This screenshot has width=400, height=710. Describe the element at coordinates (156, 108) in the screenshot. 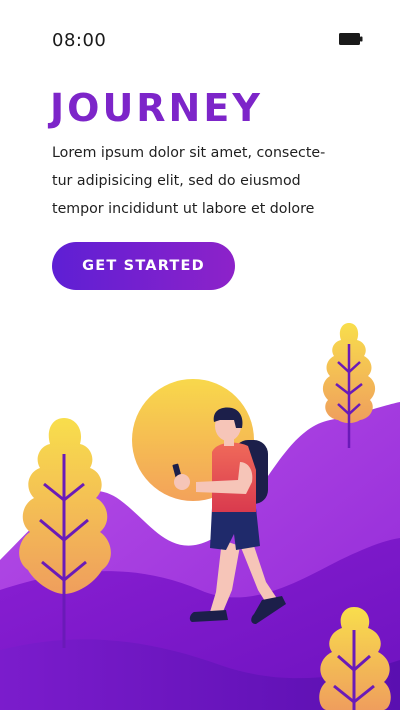

I see `page-title: JOURNEY` at that location.